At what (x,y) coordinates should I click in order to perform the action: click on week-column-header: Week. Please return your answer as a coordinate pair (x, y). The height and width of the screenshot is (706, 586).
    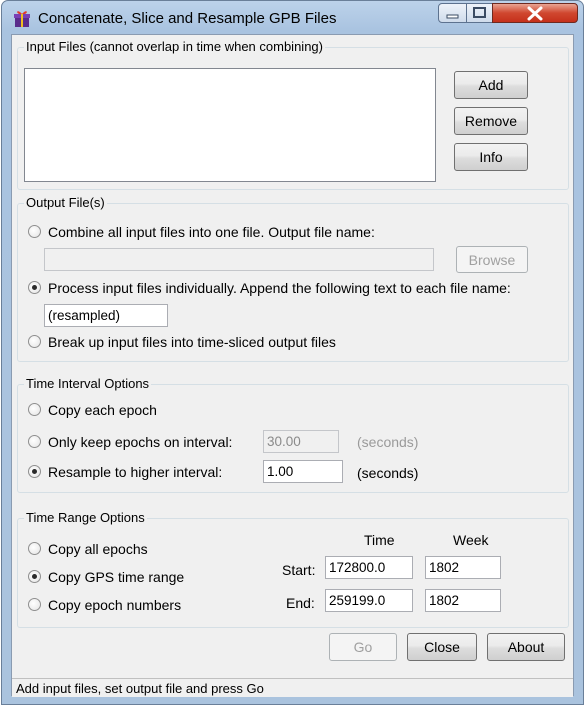
    Looking at the image, I should click on (471, 540).